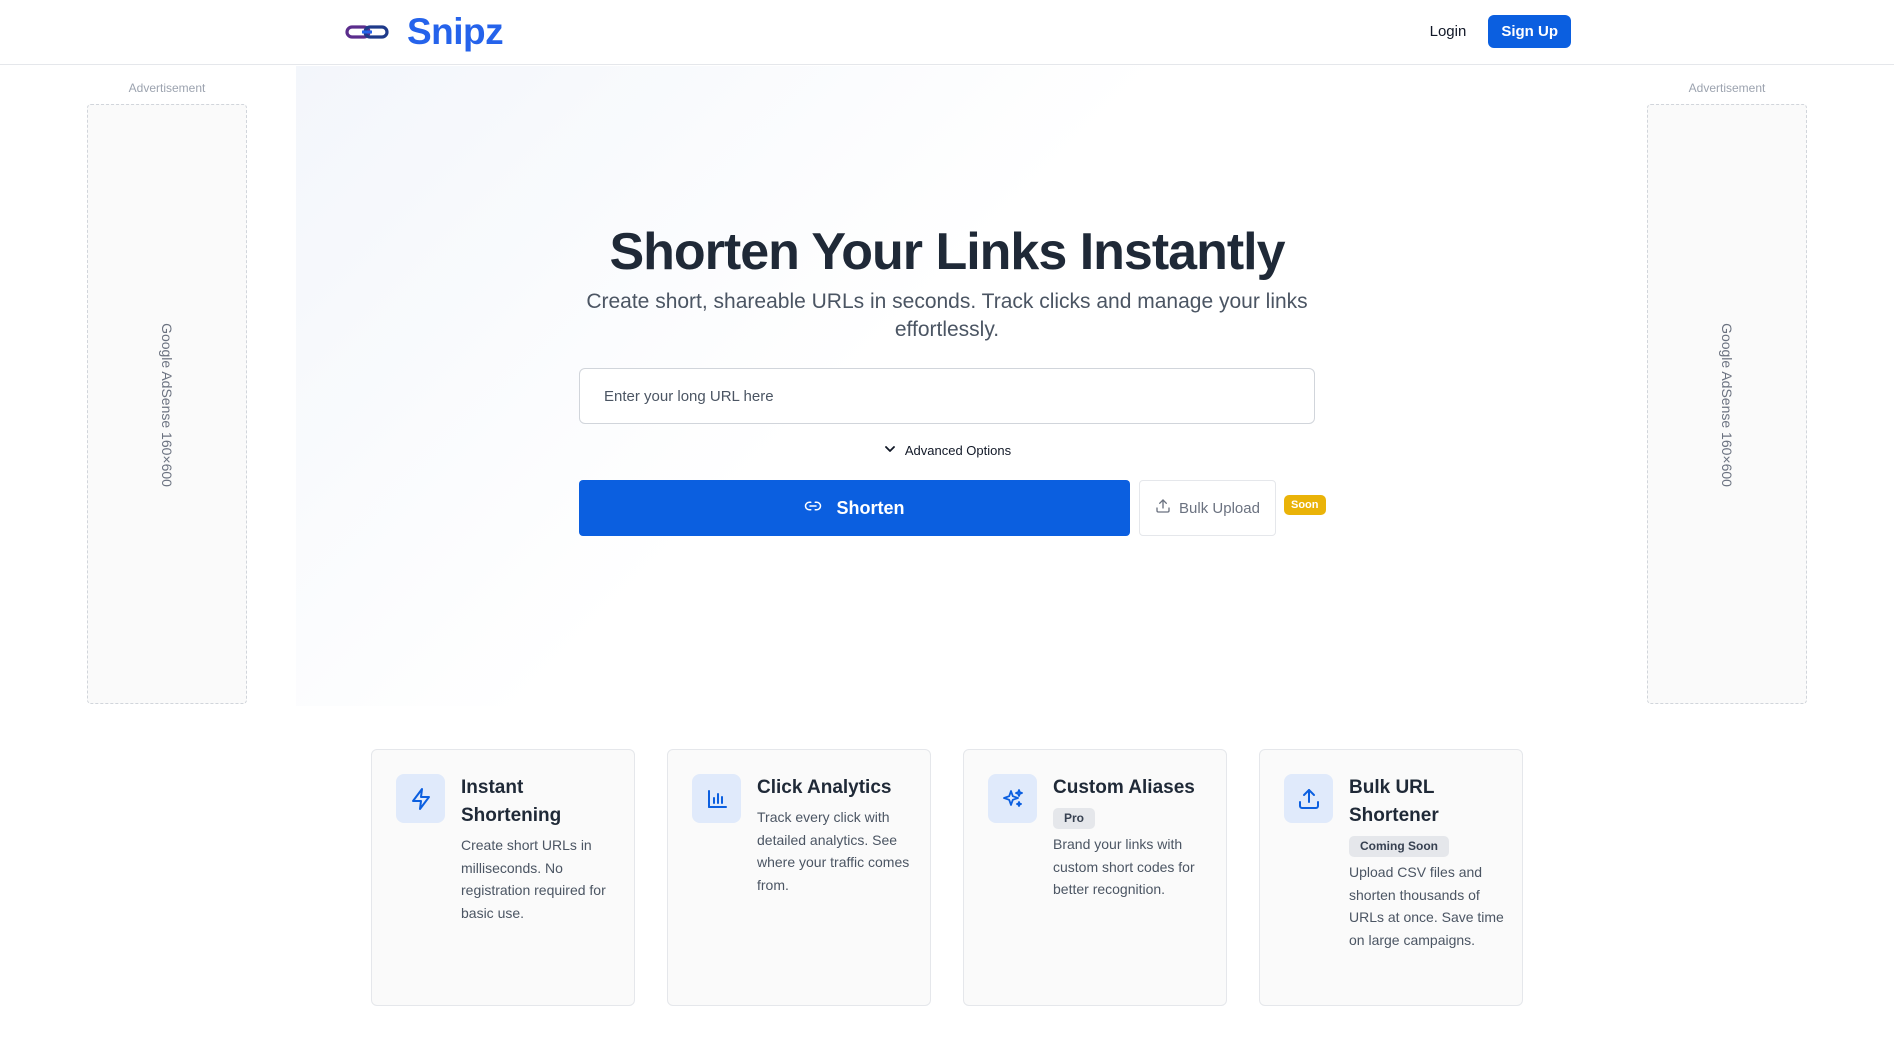  Describe the element at coordinates (716, 798) in the screenshot. I see `bar-chart-icon` at that location.